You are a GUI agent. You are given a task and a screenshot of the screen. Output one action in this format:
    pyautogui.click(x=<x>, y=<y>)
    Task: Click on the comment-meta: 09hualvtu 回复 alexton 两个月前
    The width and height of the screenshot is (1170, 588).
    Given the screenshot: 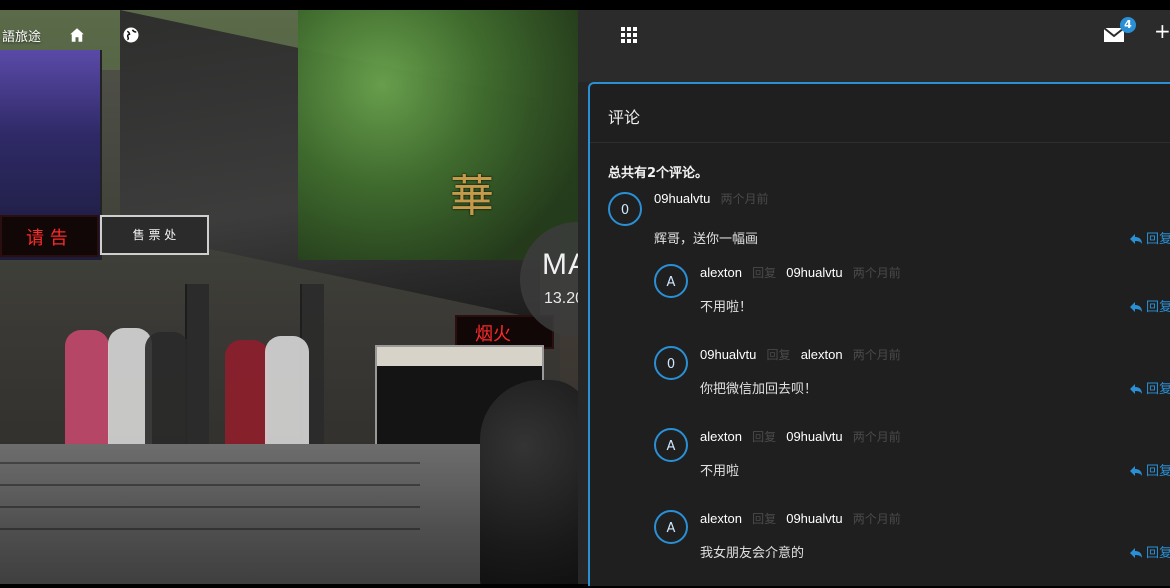 What is the action you would take?
    pyautogui.click(x=800, y=354)
    